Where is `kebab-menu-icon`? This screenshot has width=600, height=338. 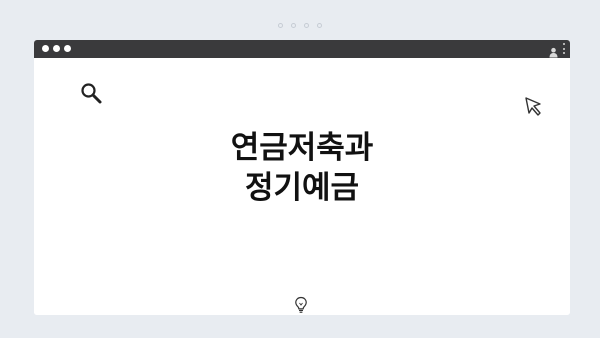
kebab-menu-icon is located at coordinates (563, 48).